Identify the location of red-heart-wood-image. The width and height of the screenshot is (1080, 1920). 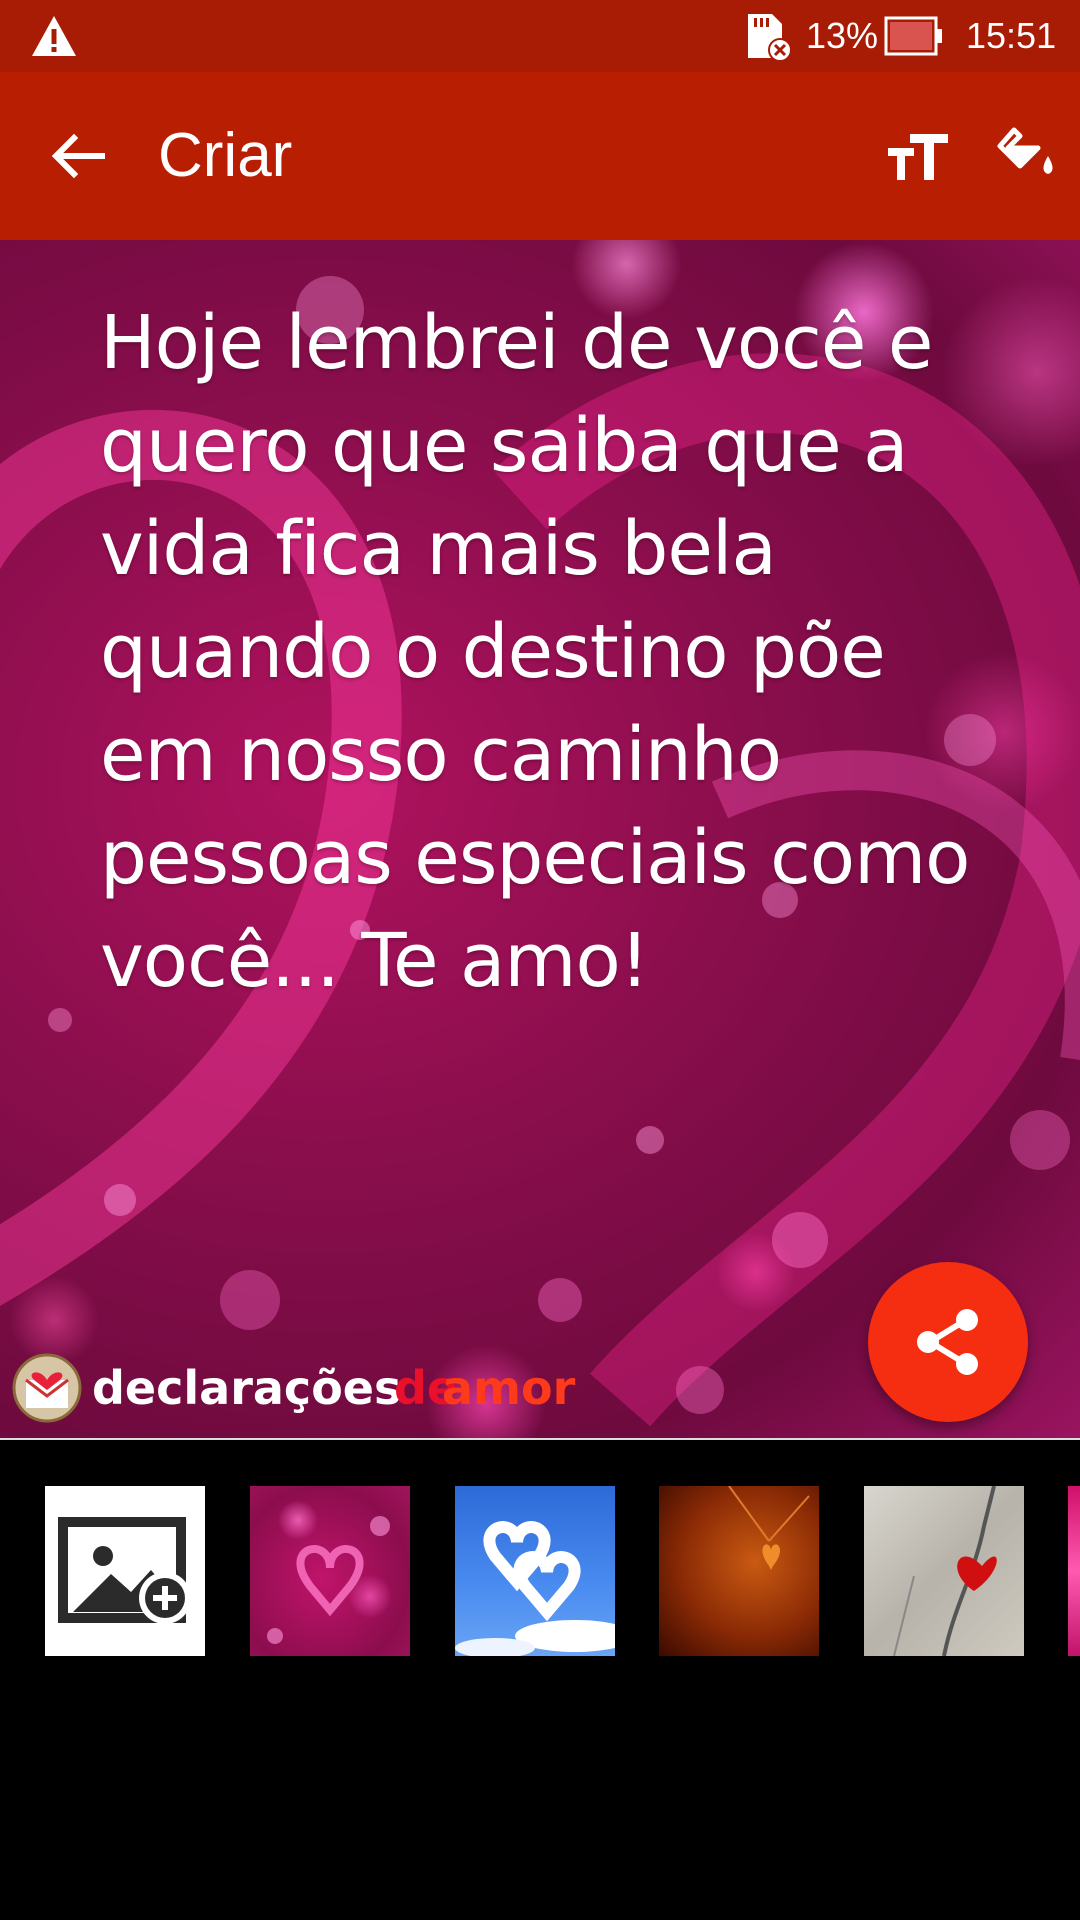
(945, 1571).